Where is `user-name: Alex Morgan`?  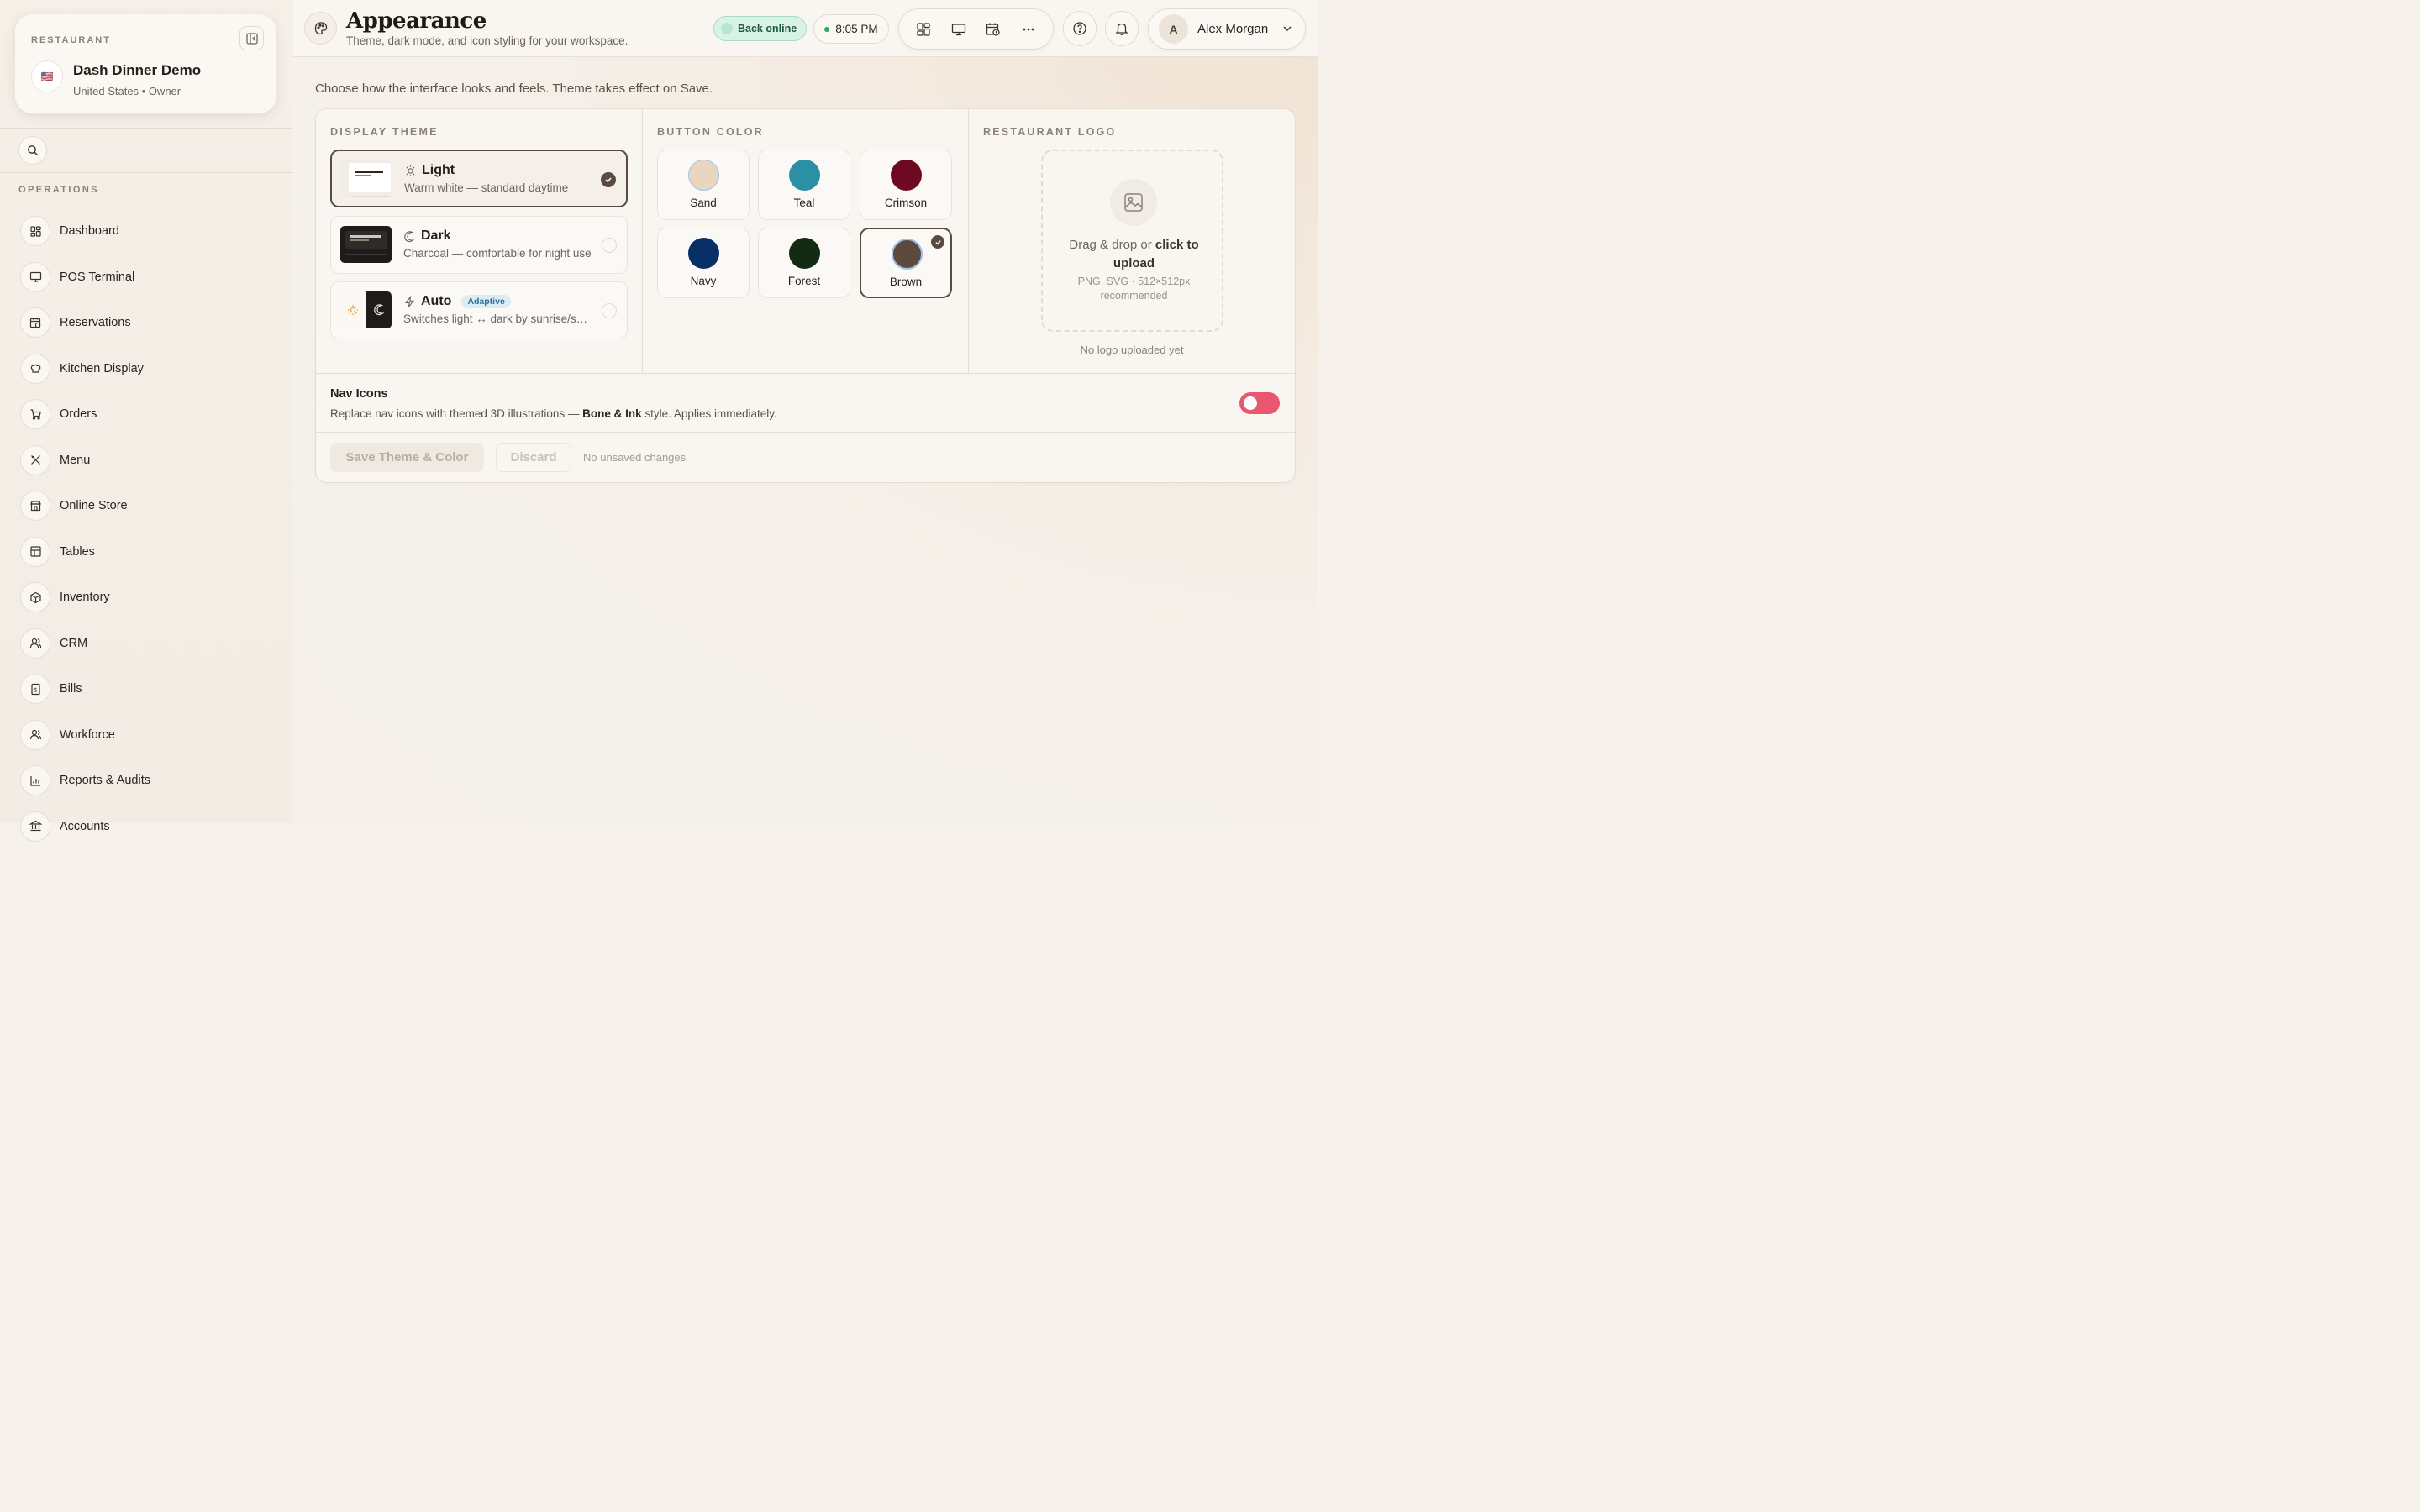
user-name: Alex Morgan is located at coordinates (1233, 29).